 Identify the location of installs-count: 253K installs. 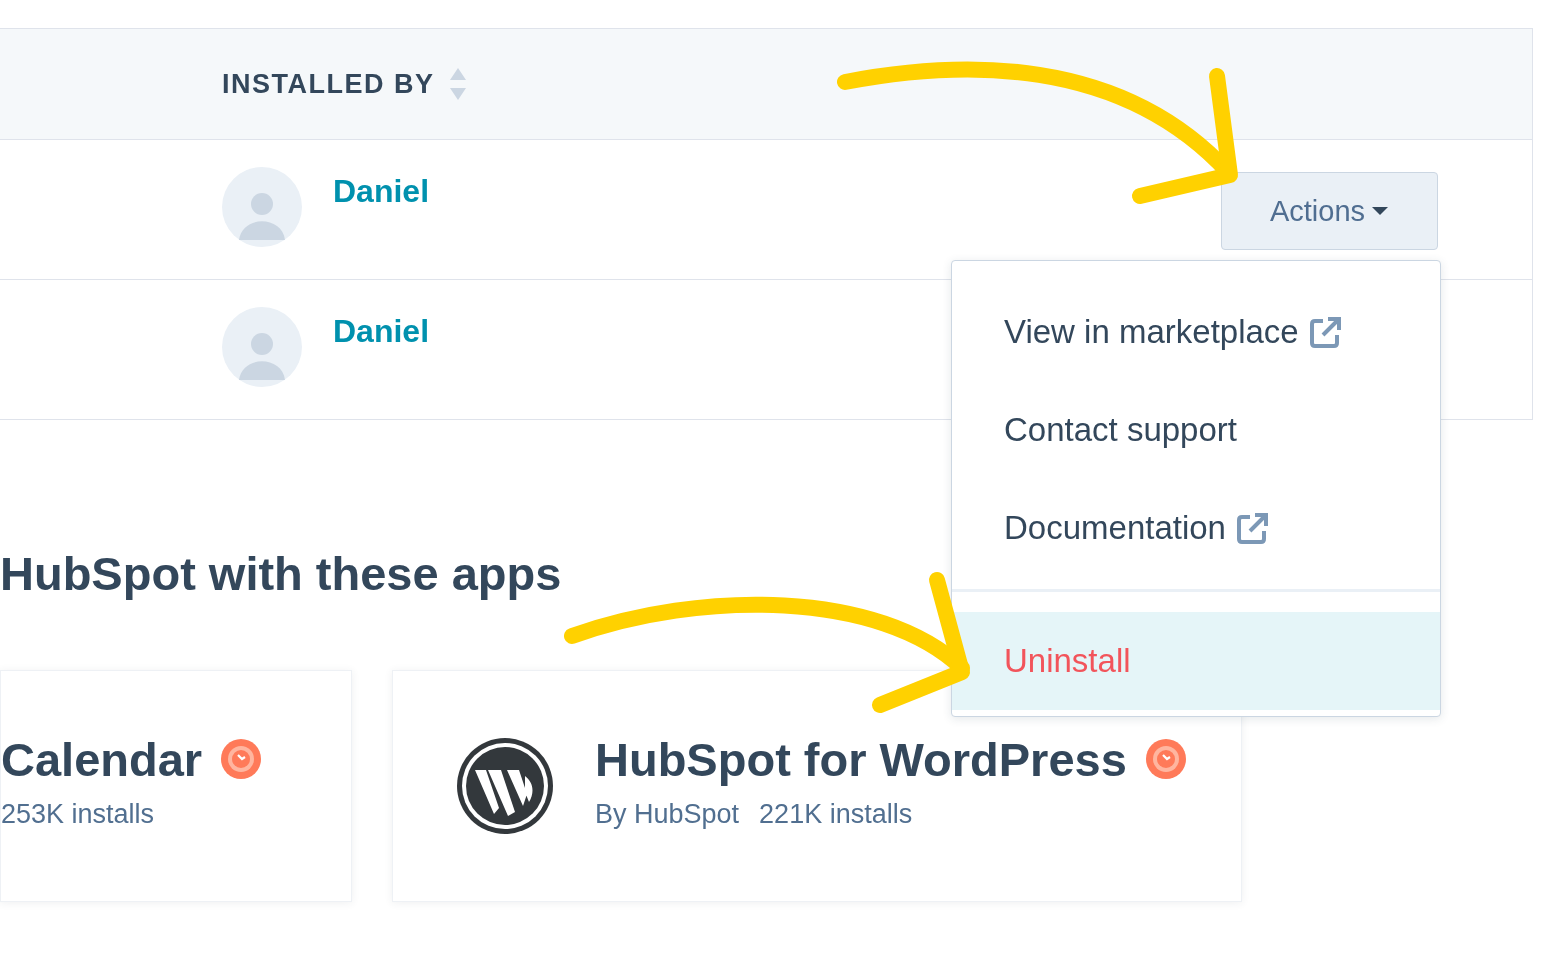
(78, 814).